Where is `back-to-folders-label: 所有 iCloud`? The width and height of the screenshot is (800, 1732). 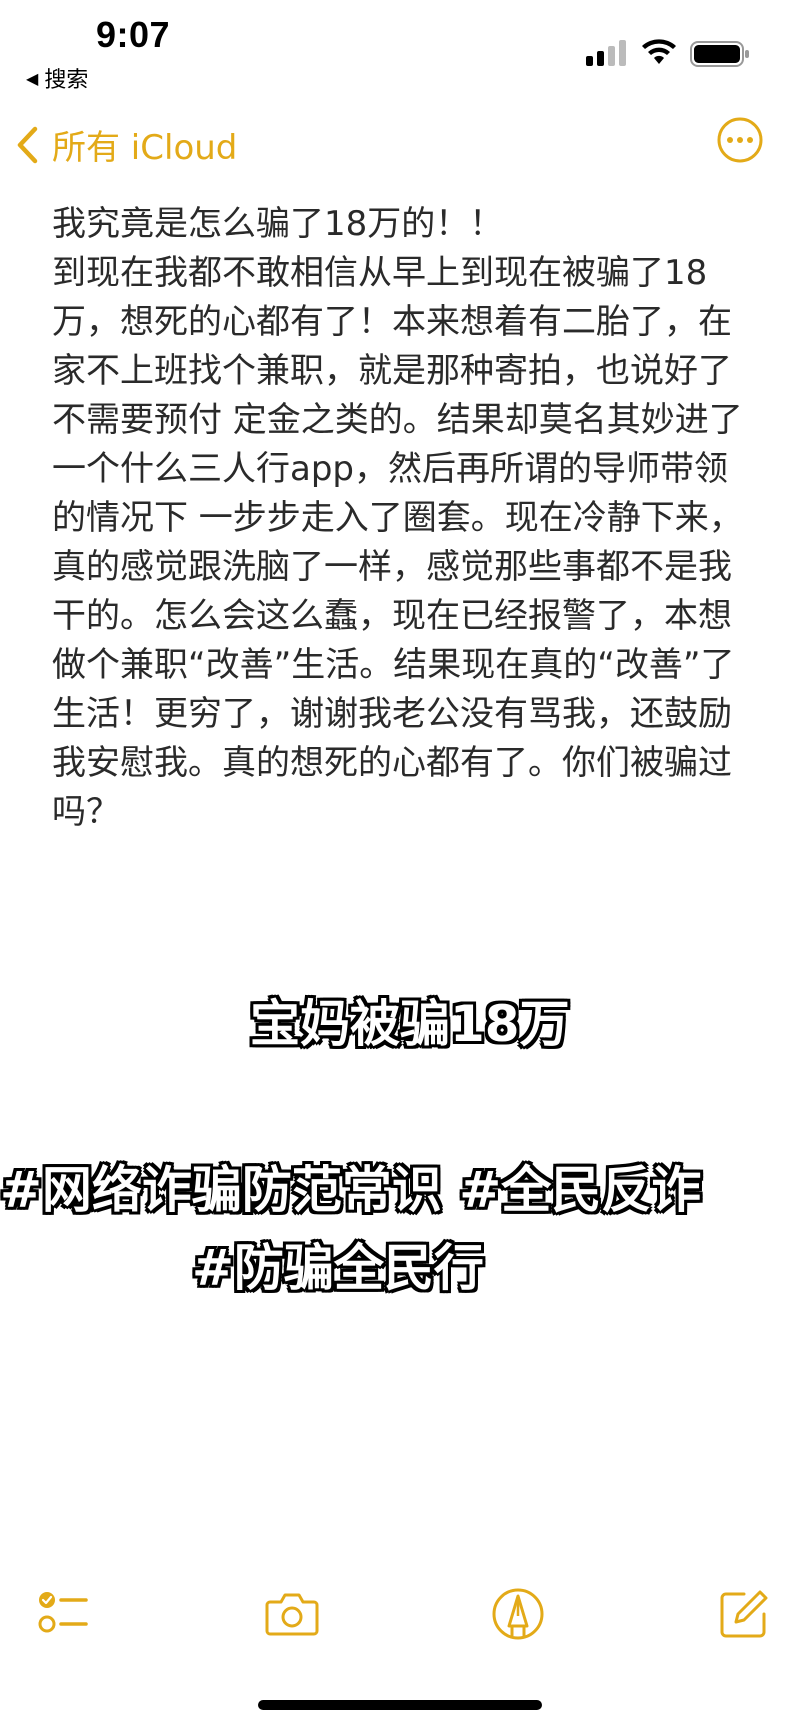 back-to-folders-label: 所有 iCloud is located at coordinates (145, 148).